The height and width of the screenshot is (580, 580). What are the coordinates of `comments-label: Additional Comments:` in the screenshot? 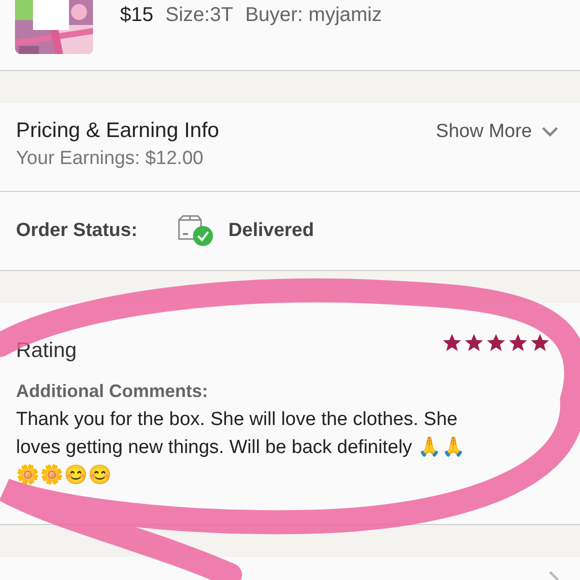 It's located at (112, 391).